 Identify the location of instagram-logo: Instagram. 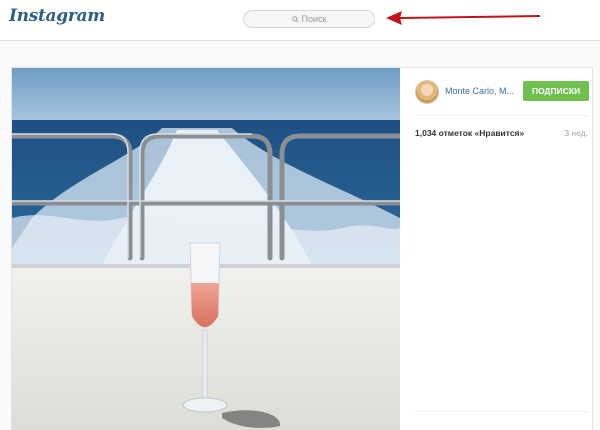
(57, 16).